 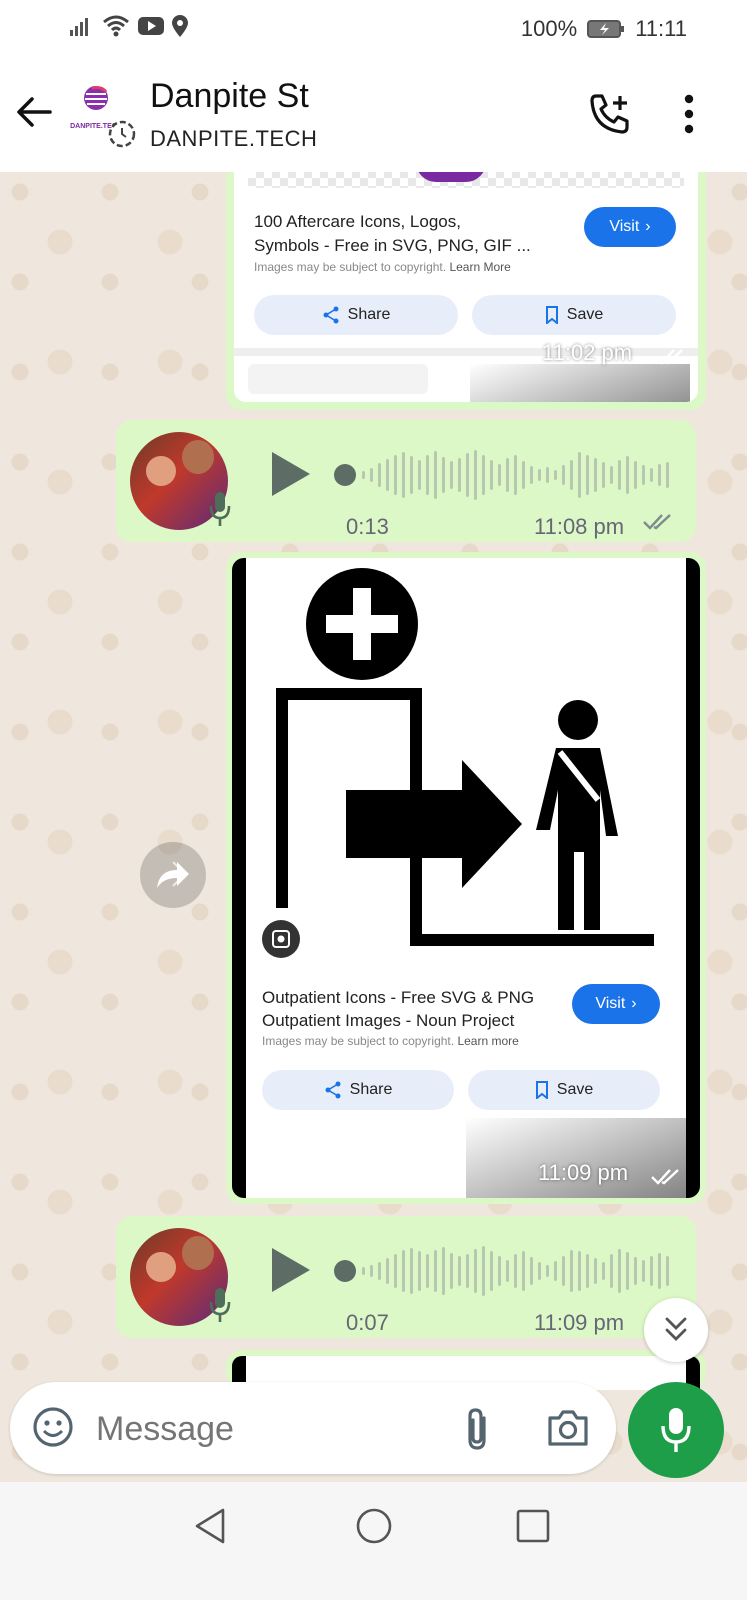 I want to click on forward-button, so click(x=173, y=875).